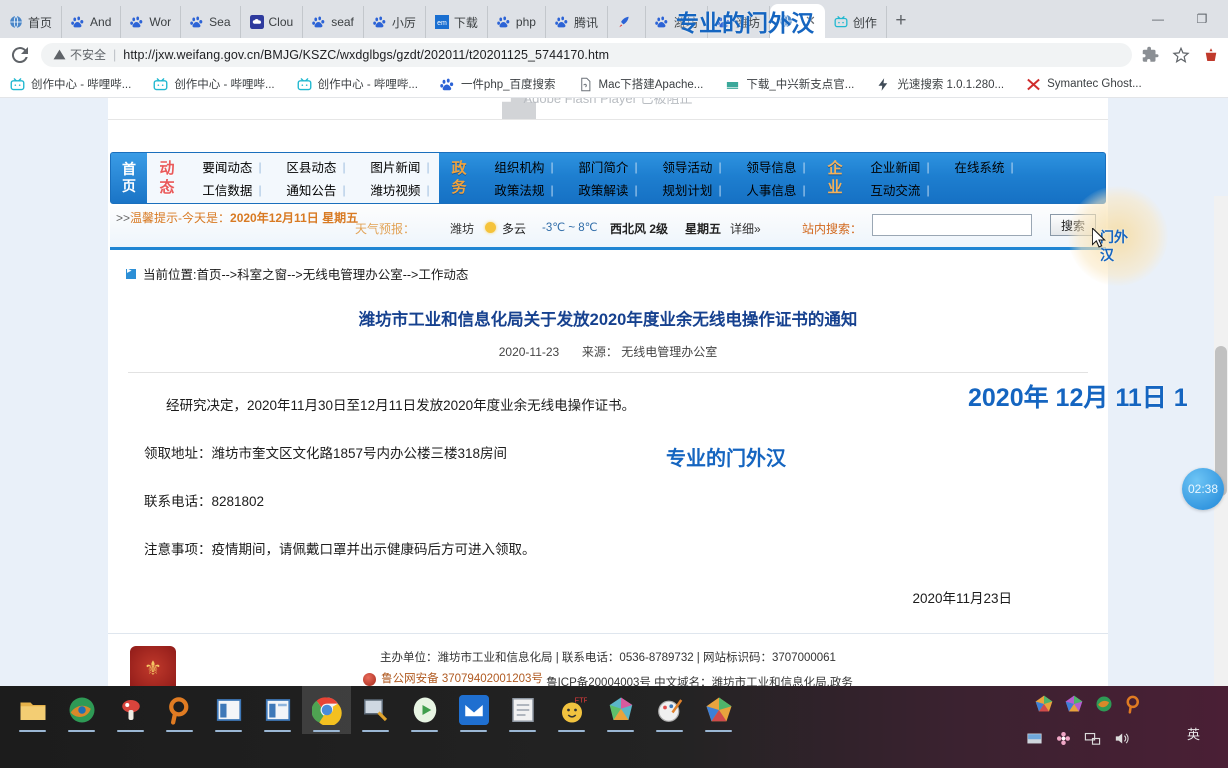 This screenshot has width=1228, height=768. Describe the element at coordinates (603, 166) in the screenshot. I see `nav-link: 部门简介` at that location.